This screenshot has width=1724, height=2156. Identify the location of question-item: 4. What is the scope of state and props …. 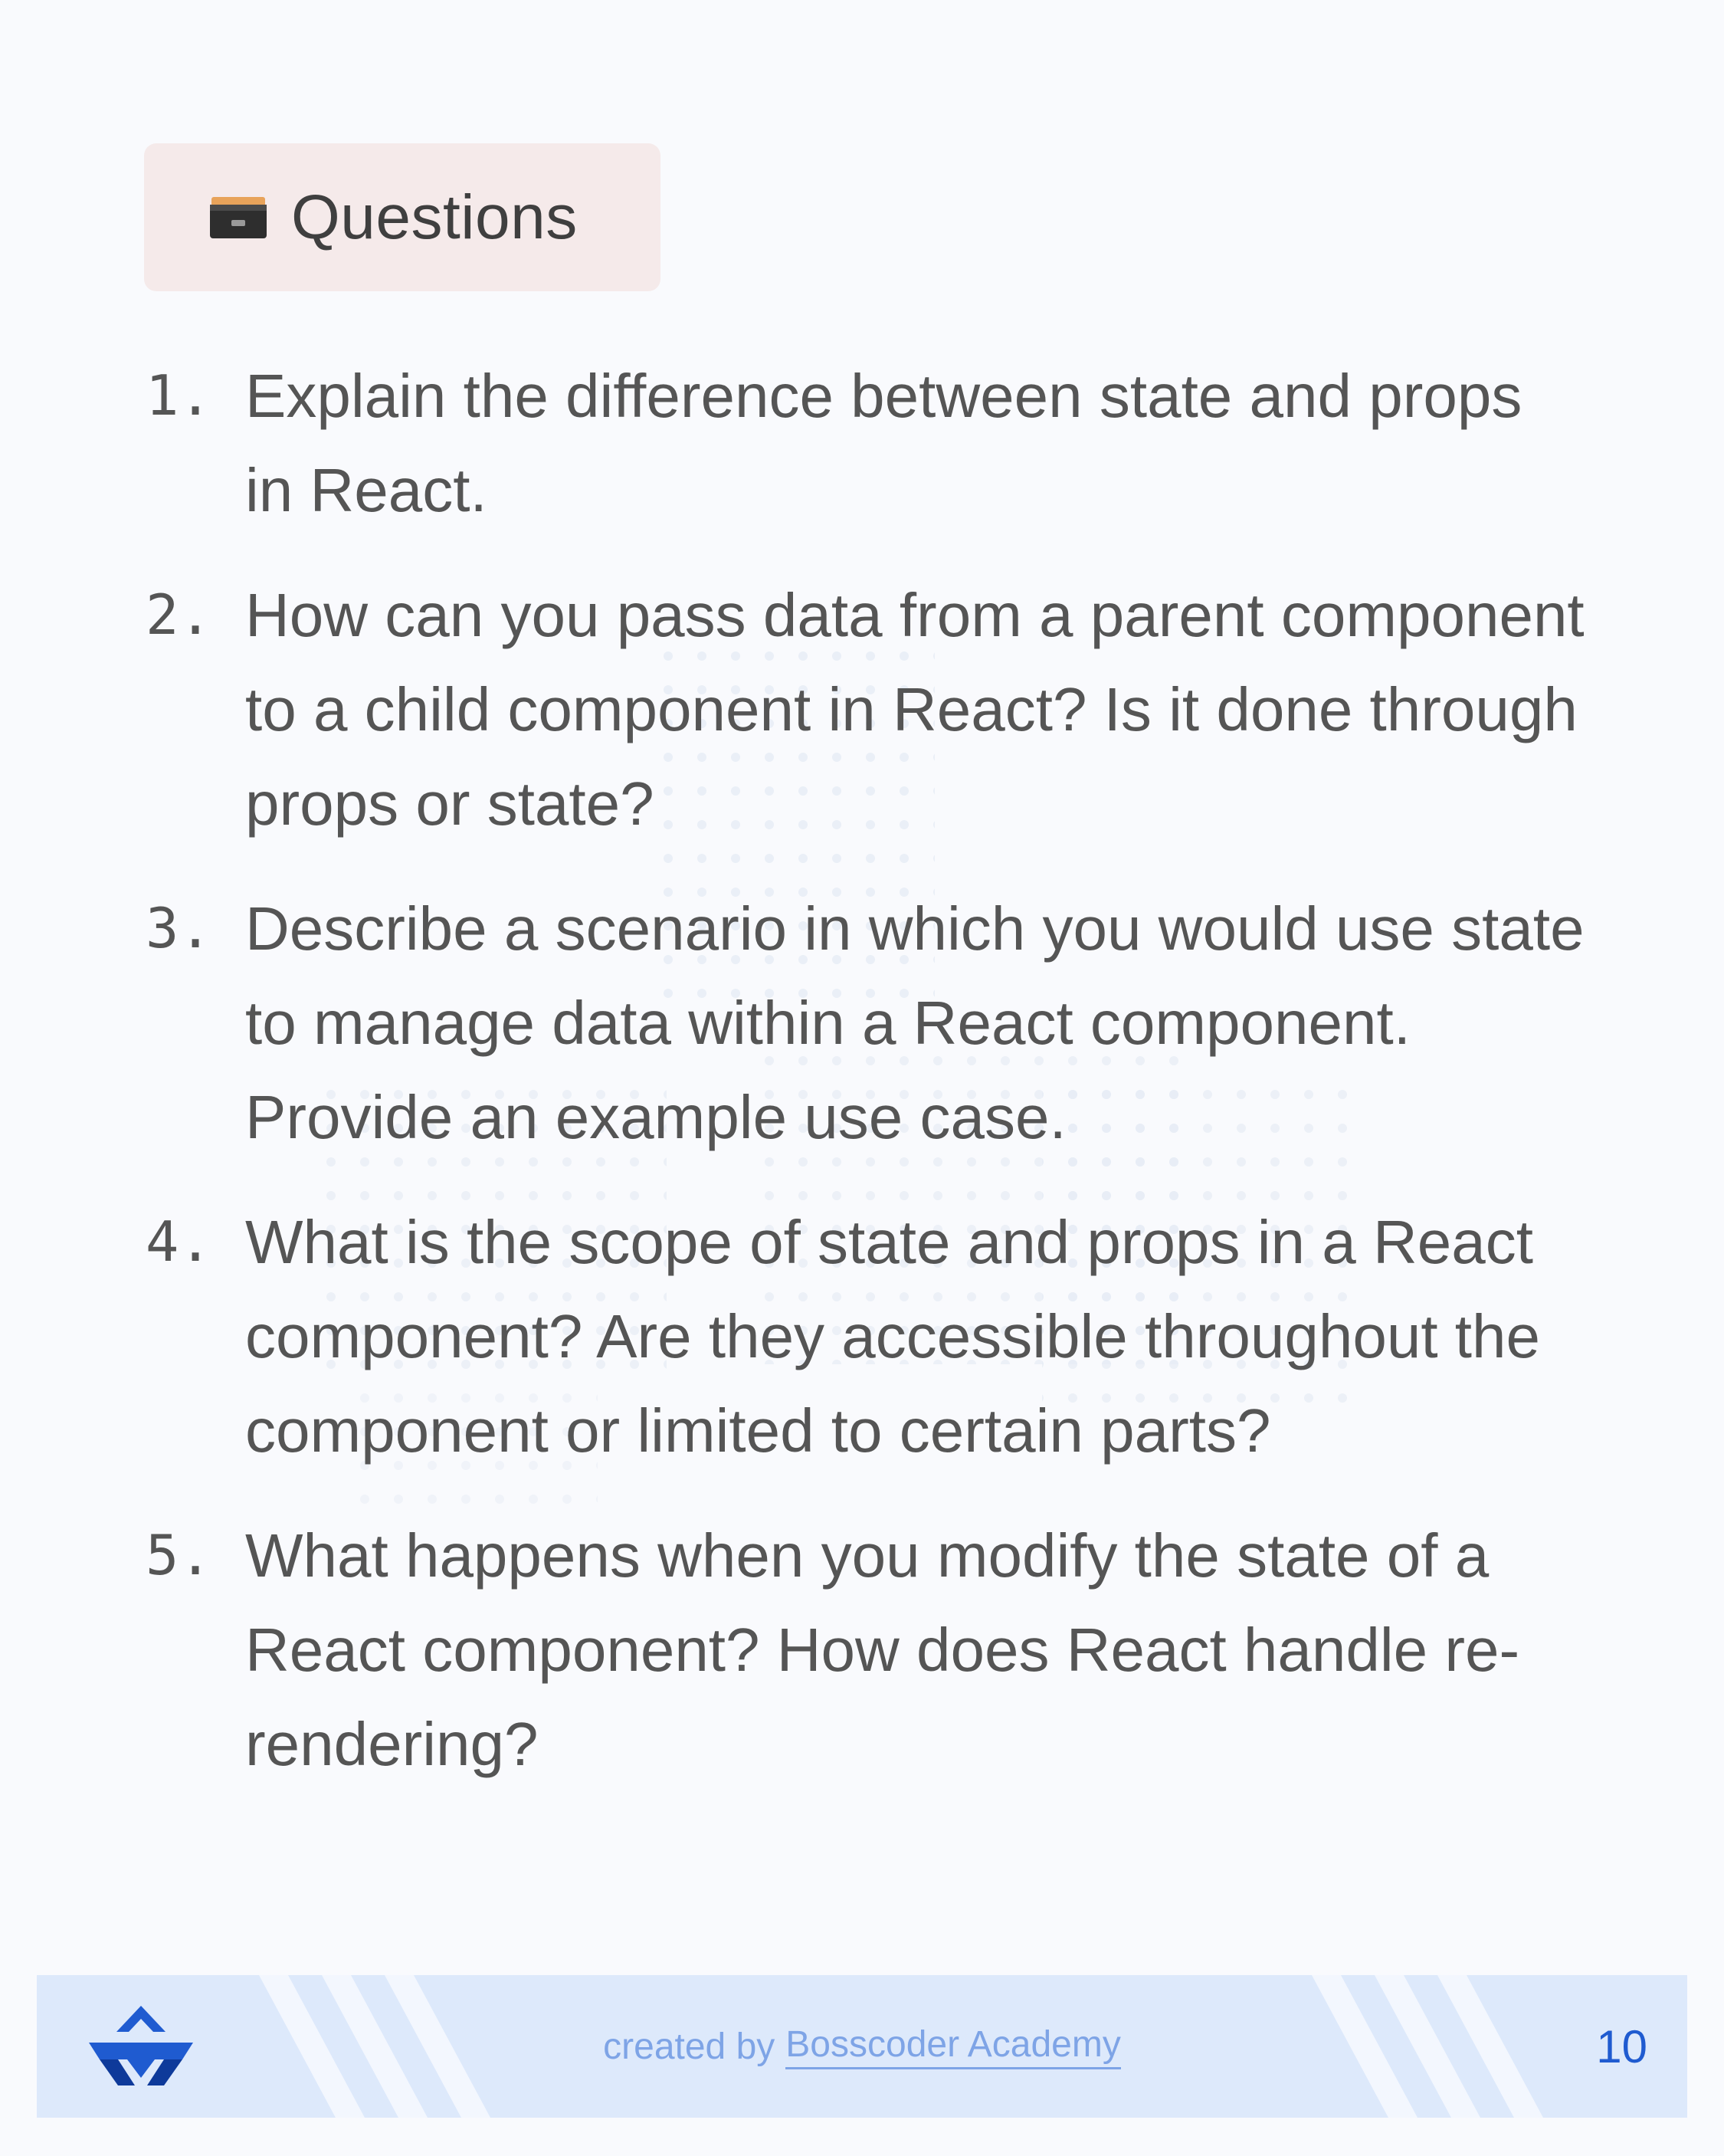
(873, 1336).